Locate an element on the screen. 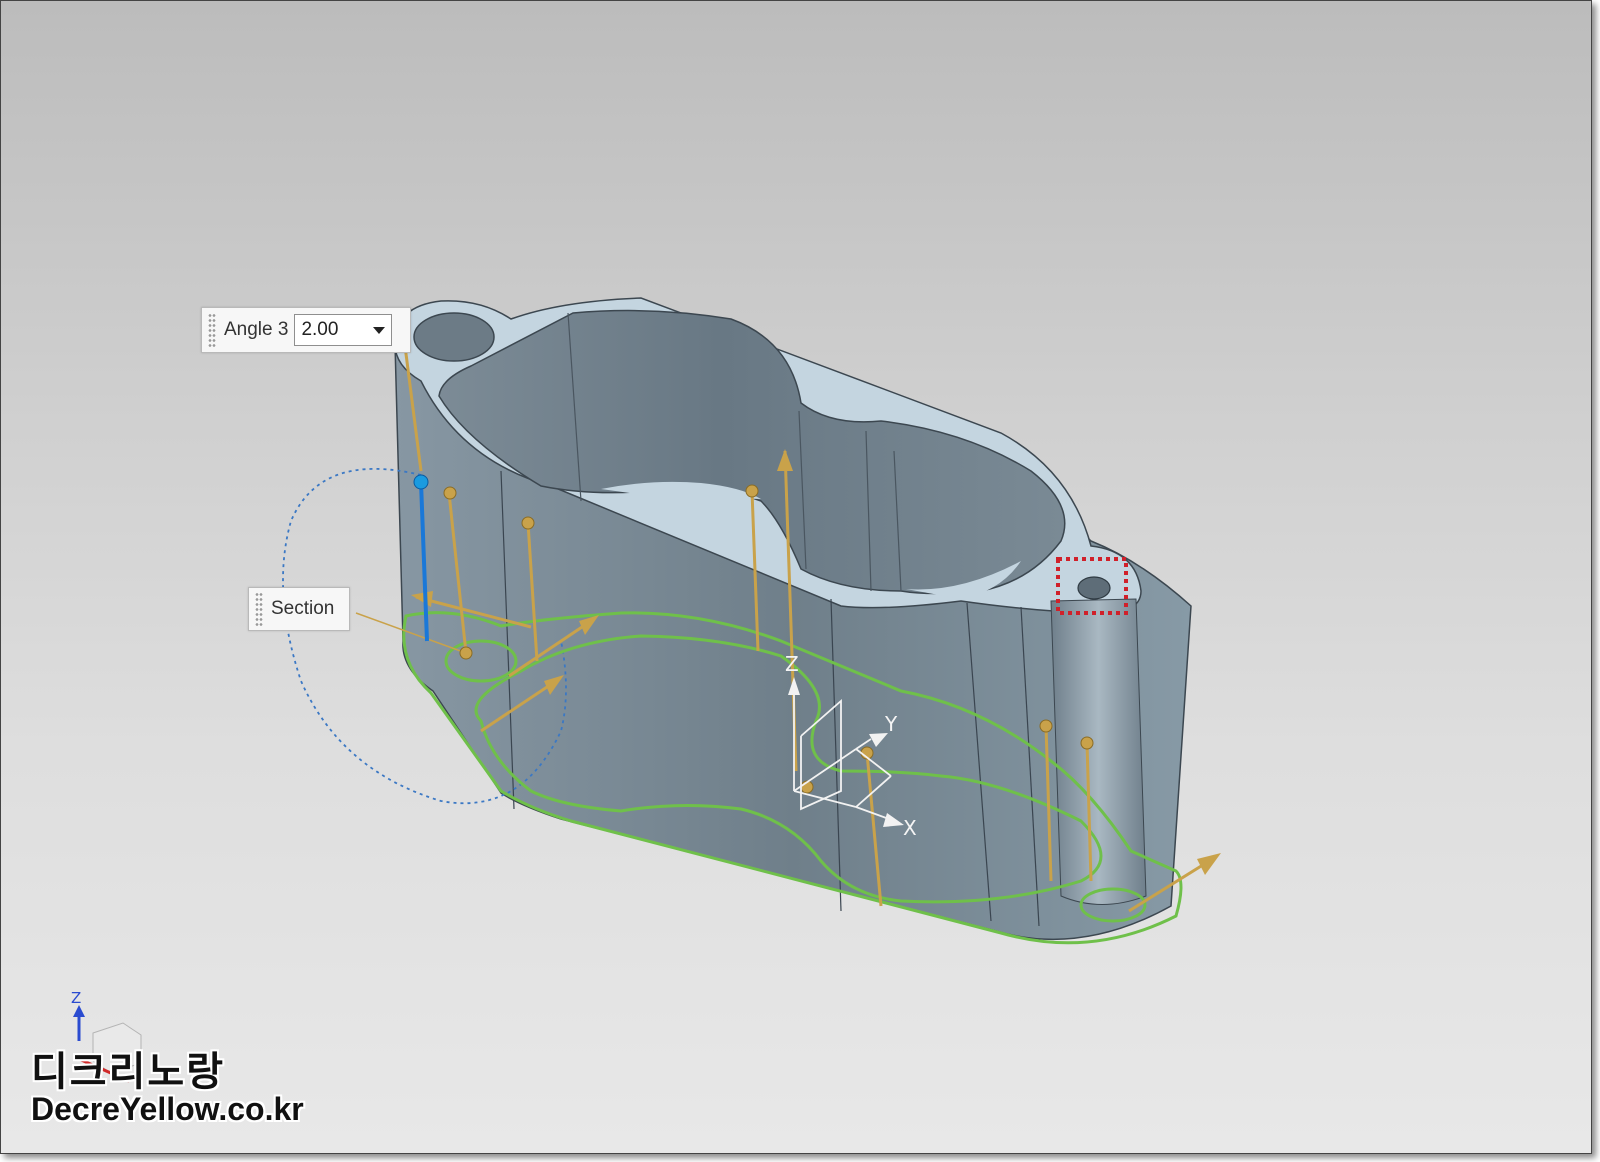 Image resolution: width=1600 pixels, height=1162 pixels. arrowhead-icon is located at coordinates (1209, 864).